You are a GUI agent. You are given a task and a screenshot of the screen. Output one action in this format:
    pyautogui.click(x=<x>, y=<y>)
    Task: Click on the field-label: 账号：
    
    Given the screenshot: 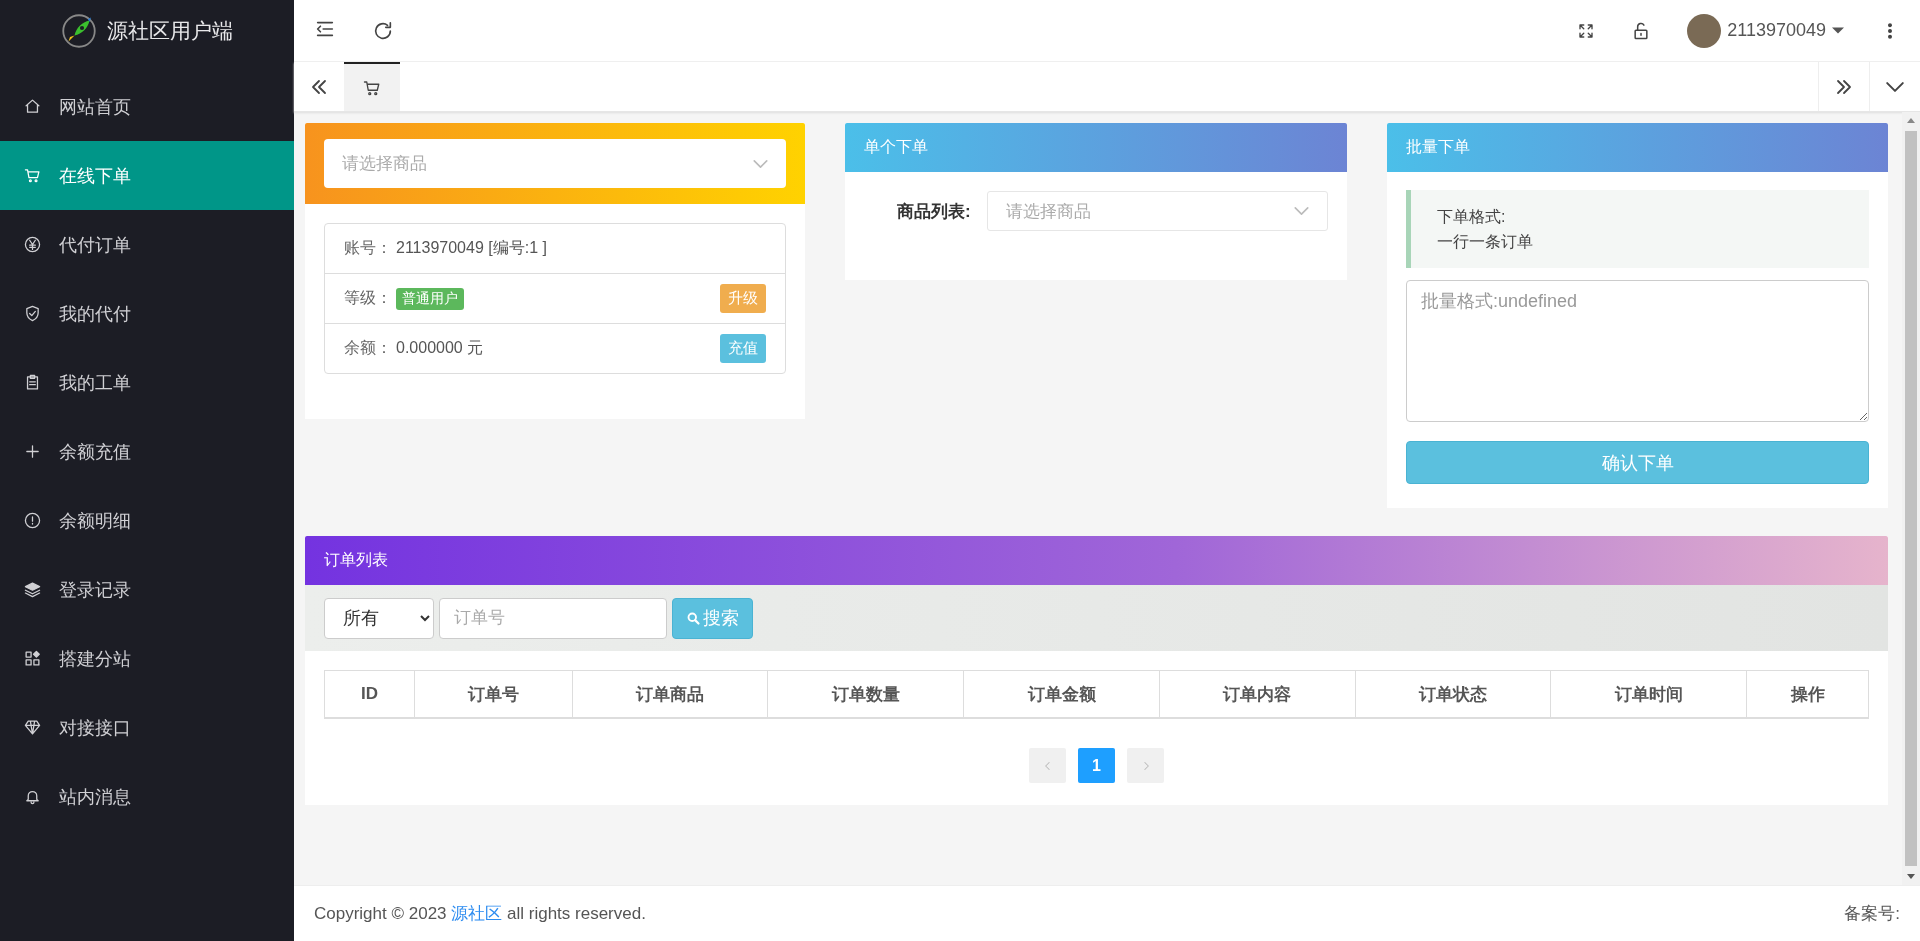 What is the action you would take?
    pyautogui.click(x=368, y=248)
    